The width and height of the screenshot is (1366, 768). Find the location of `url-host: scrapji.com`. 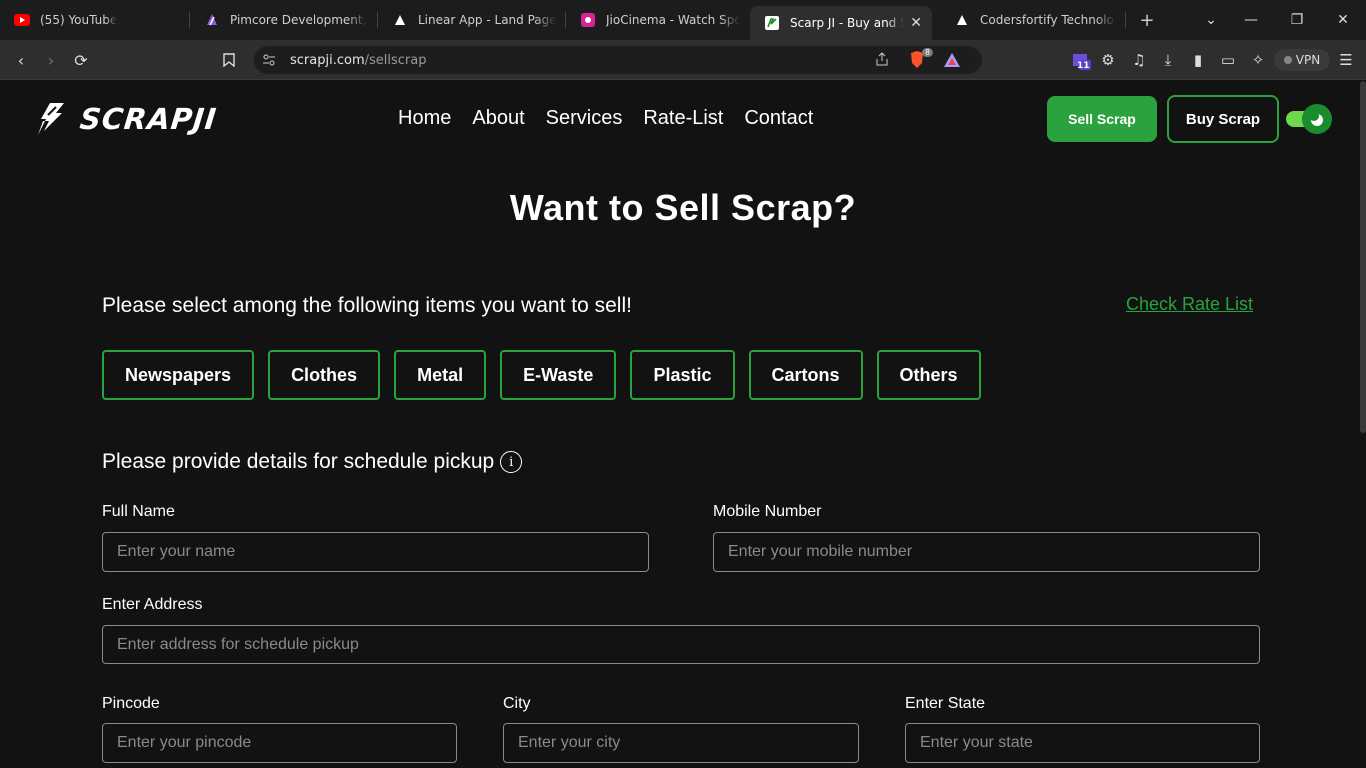

url-host: scrapji.com is located at coordinates (327, 60).